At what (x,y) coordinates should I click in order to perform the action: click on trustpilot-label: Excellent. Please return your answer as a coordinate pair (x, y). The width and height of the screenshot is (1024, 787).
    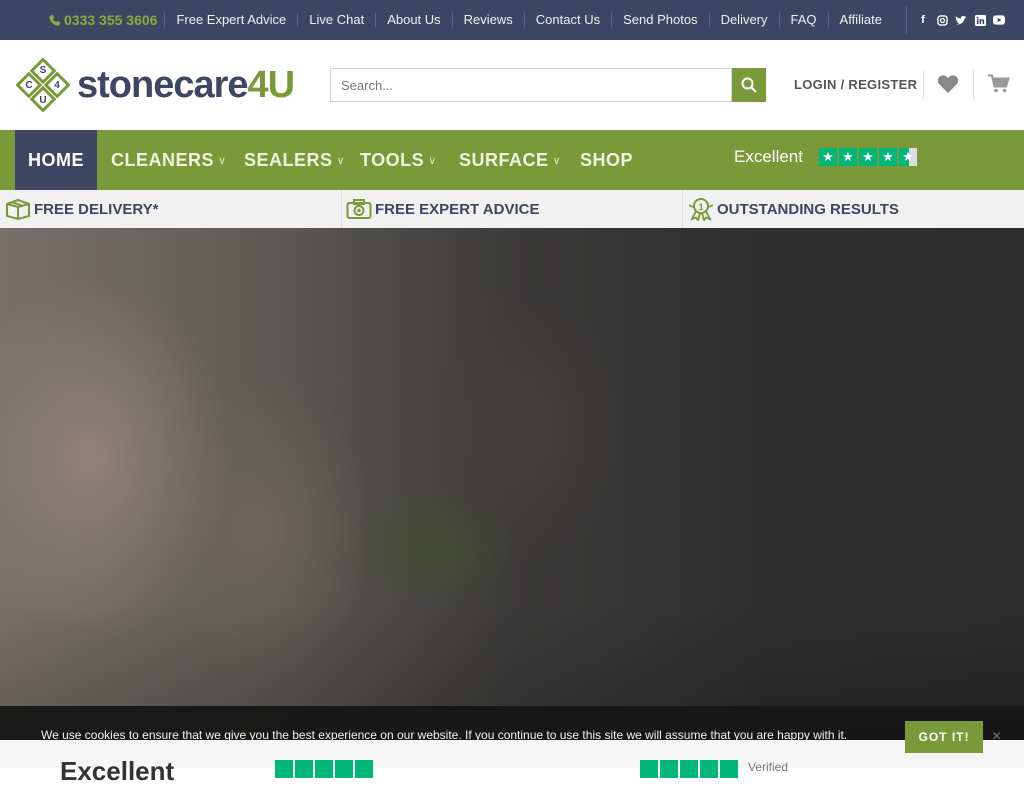
    Looking at the image, I should click on (768, 156).